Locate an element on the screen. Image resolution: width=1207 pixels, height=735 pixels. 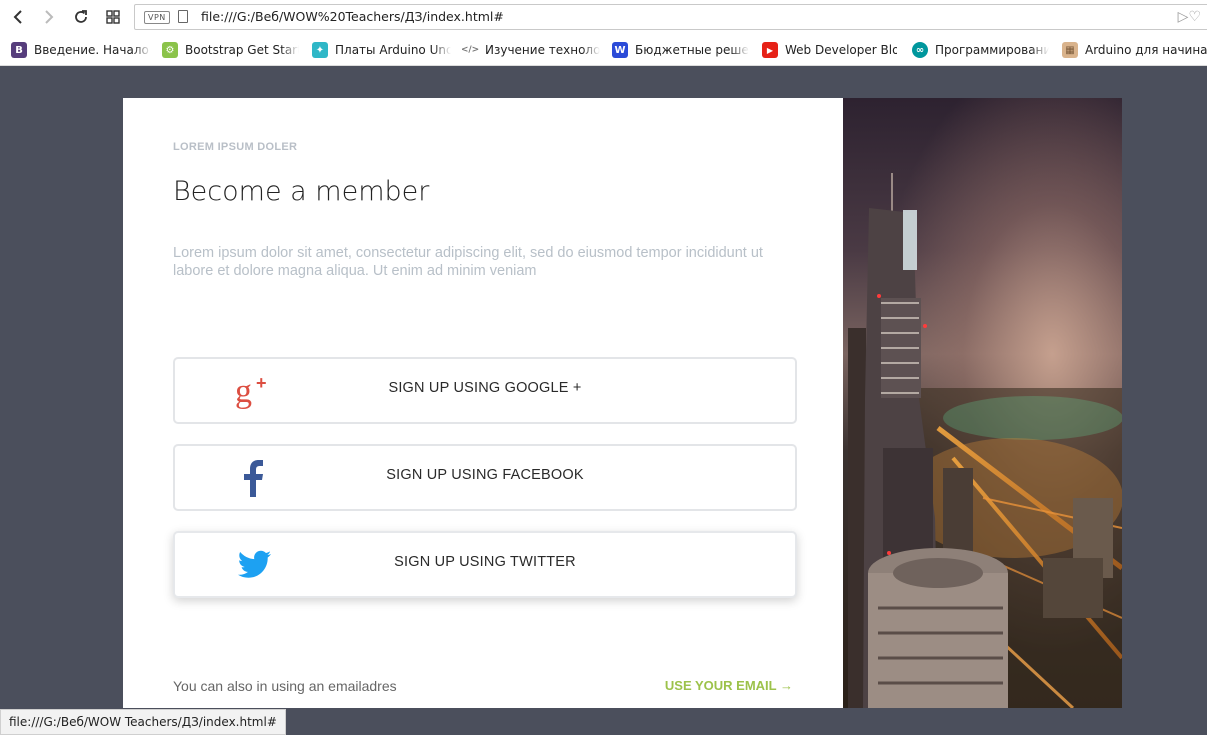
forward-button is located at coordinates (49, 17).